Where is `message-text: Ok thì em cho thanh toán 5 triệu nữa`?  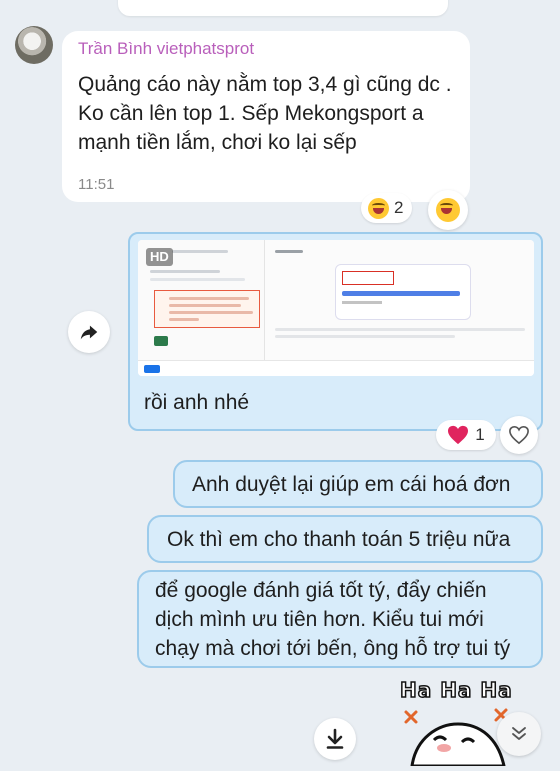 message-text: Ok thì em cho thanh toán 5 triệu nữa is located at coordinates (339, 539).